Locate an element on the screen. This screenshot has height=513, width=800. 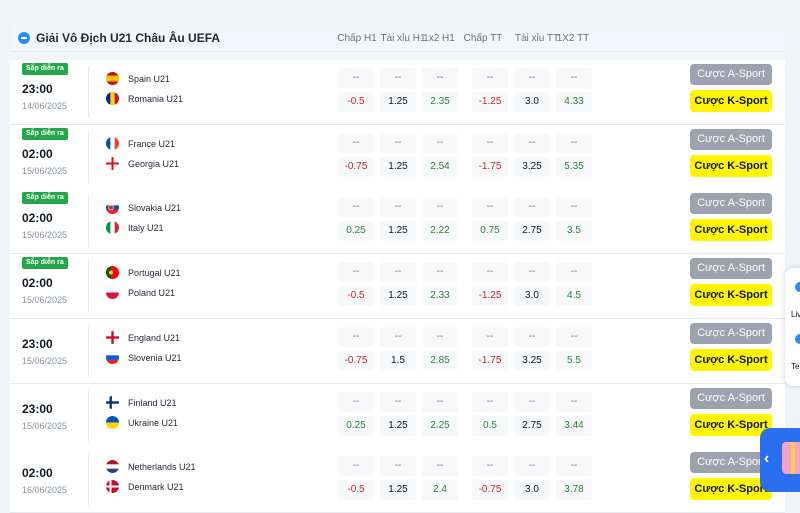
odds-cell-ou-h1: 1.5 is located at coordinates (398, 360).